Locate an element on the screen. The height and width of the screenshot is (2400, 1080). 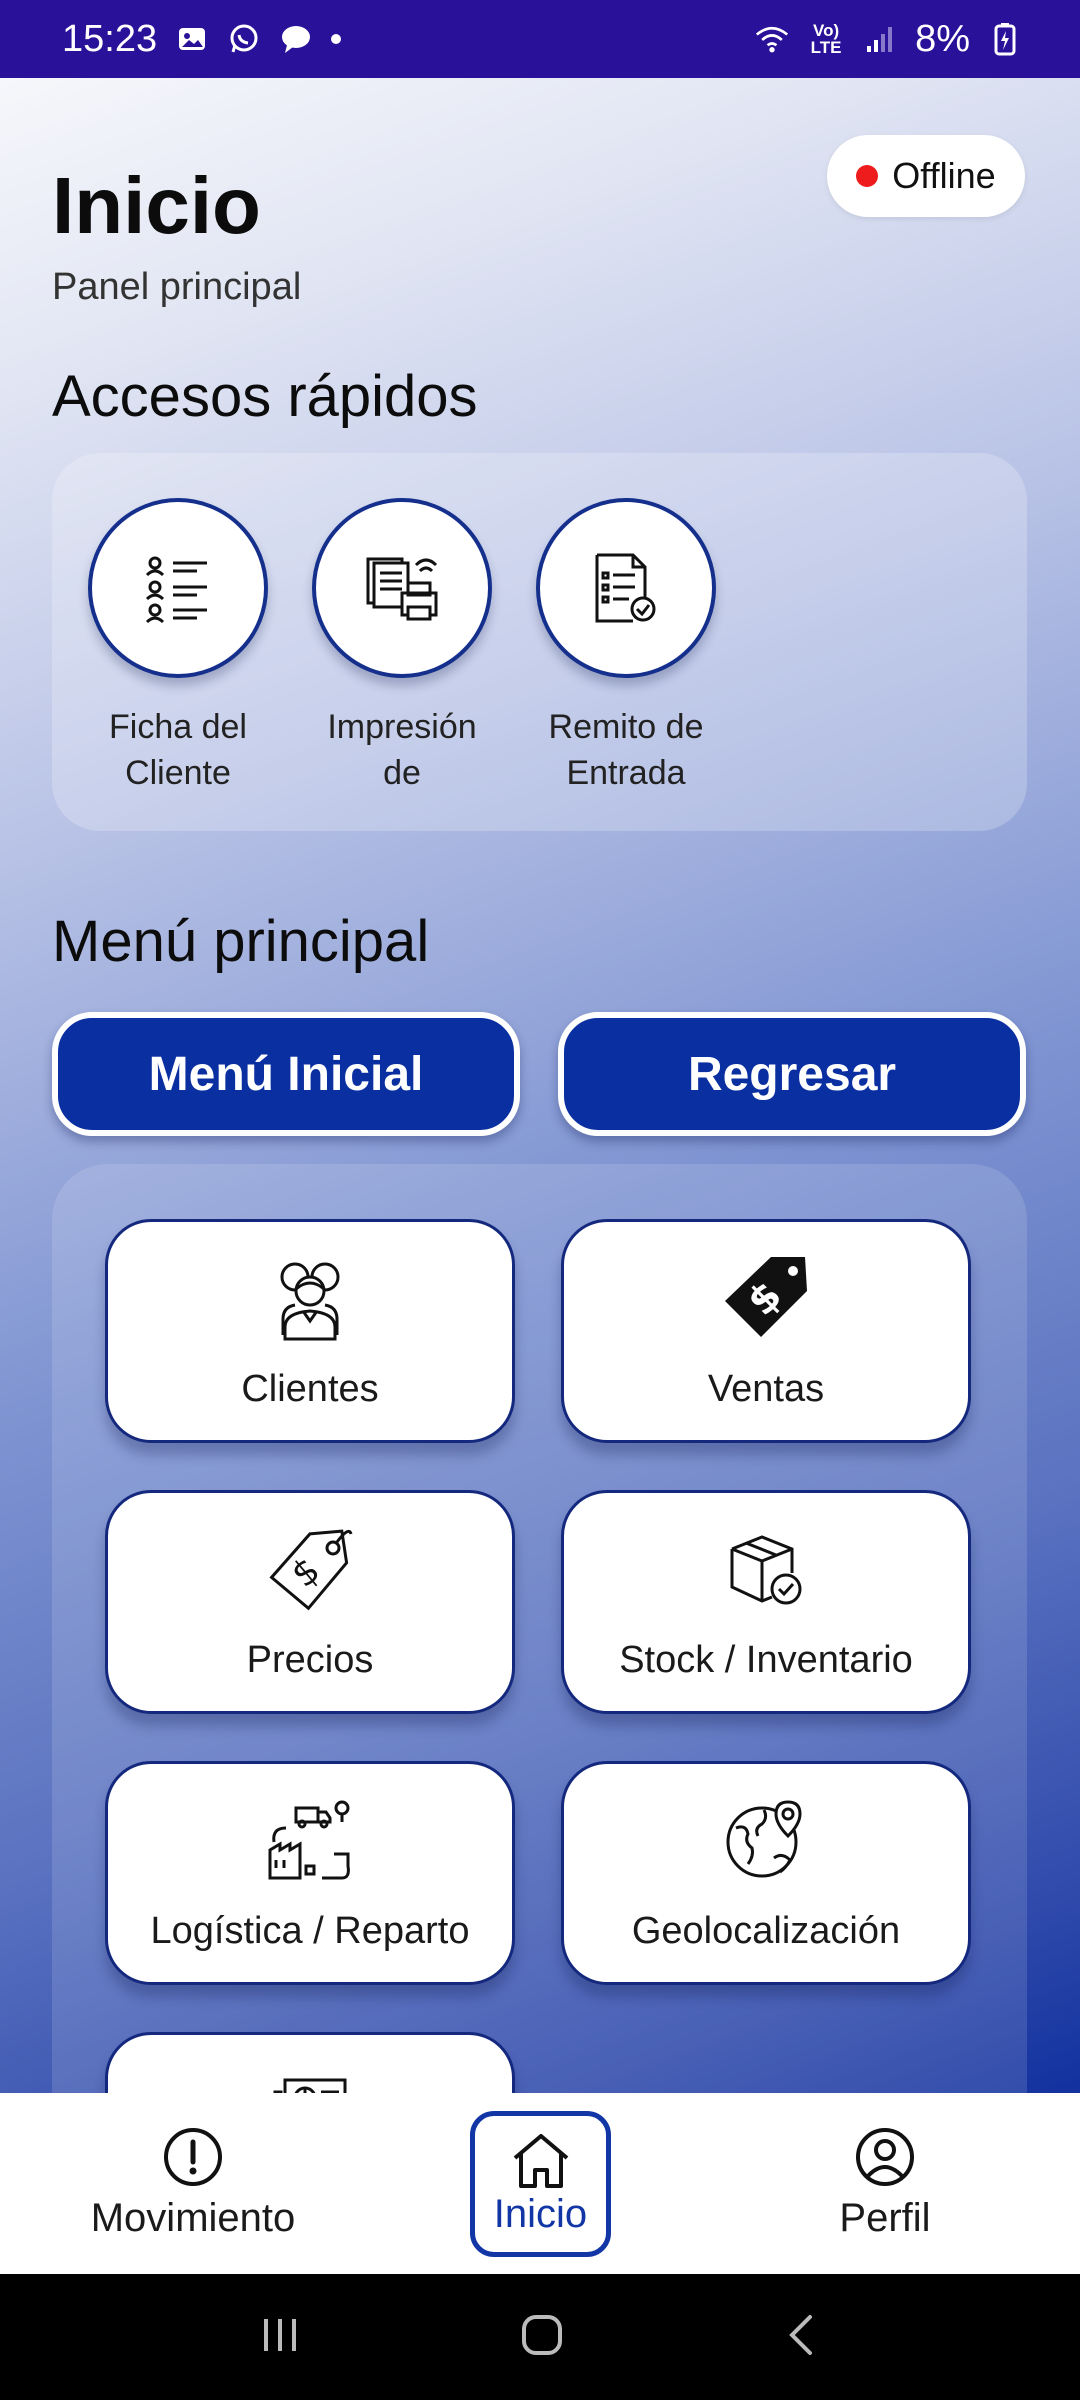
quick-access-remito-entrada: Remito de Entrada is located at coordinates (626, 654).